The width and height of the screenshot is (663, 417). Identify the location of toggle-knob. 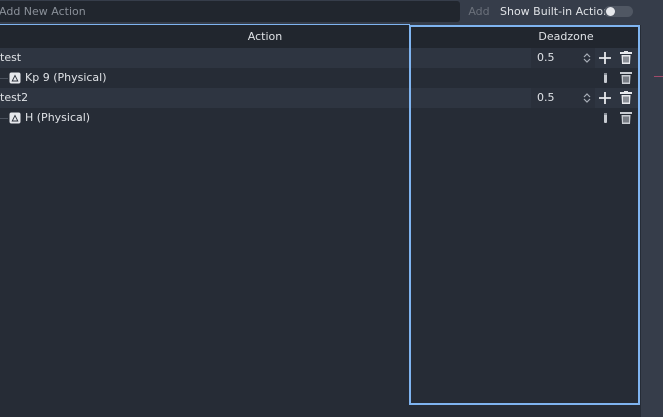
(610, 11).